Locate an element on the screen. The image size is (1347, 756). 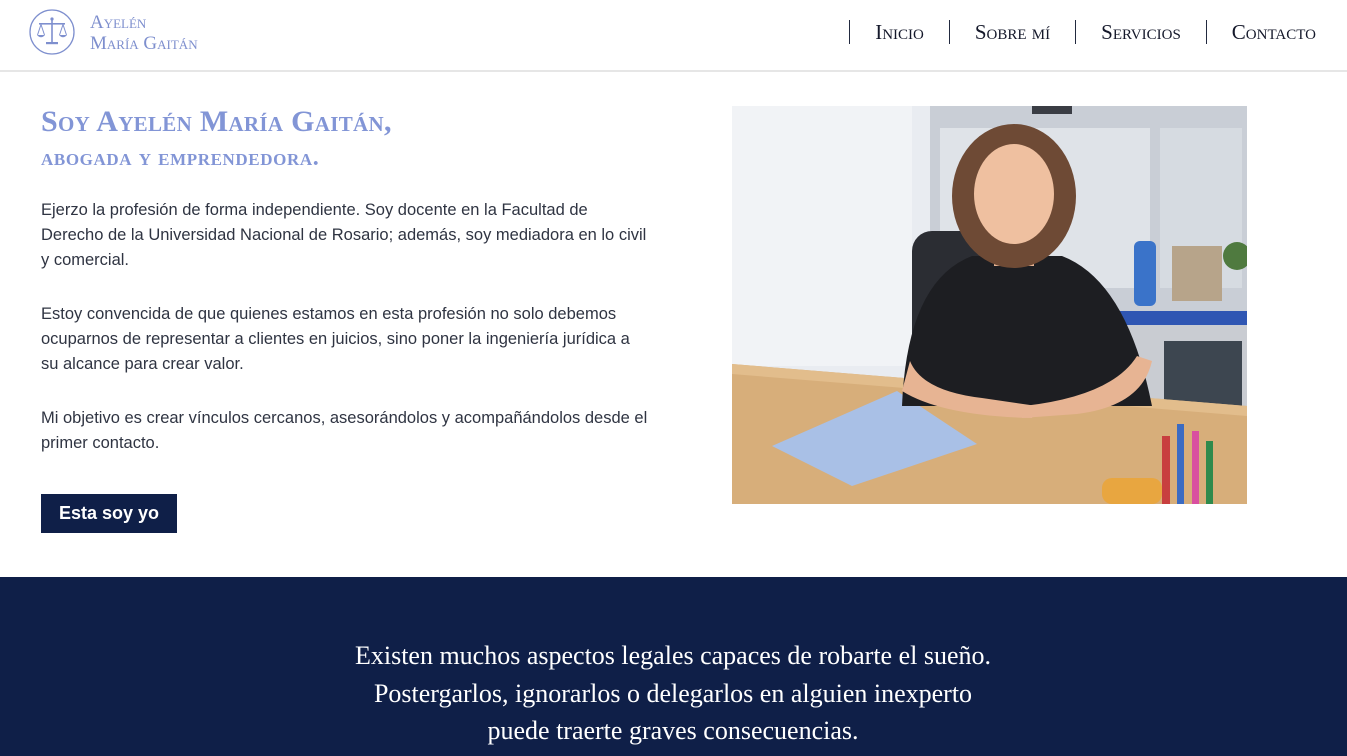
site-logo: Ayelén María Gaitán is located at coordinates (128, 33).